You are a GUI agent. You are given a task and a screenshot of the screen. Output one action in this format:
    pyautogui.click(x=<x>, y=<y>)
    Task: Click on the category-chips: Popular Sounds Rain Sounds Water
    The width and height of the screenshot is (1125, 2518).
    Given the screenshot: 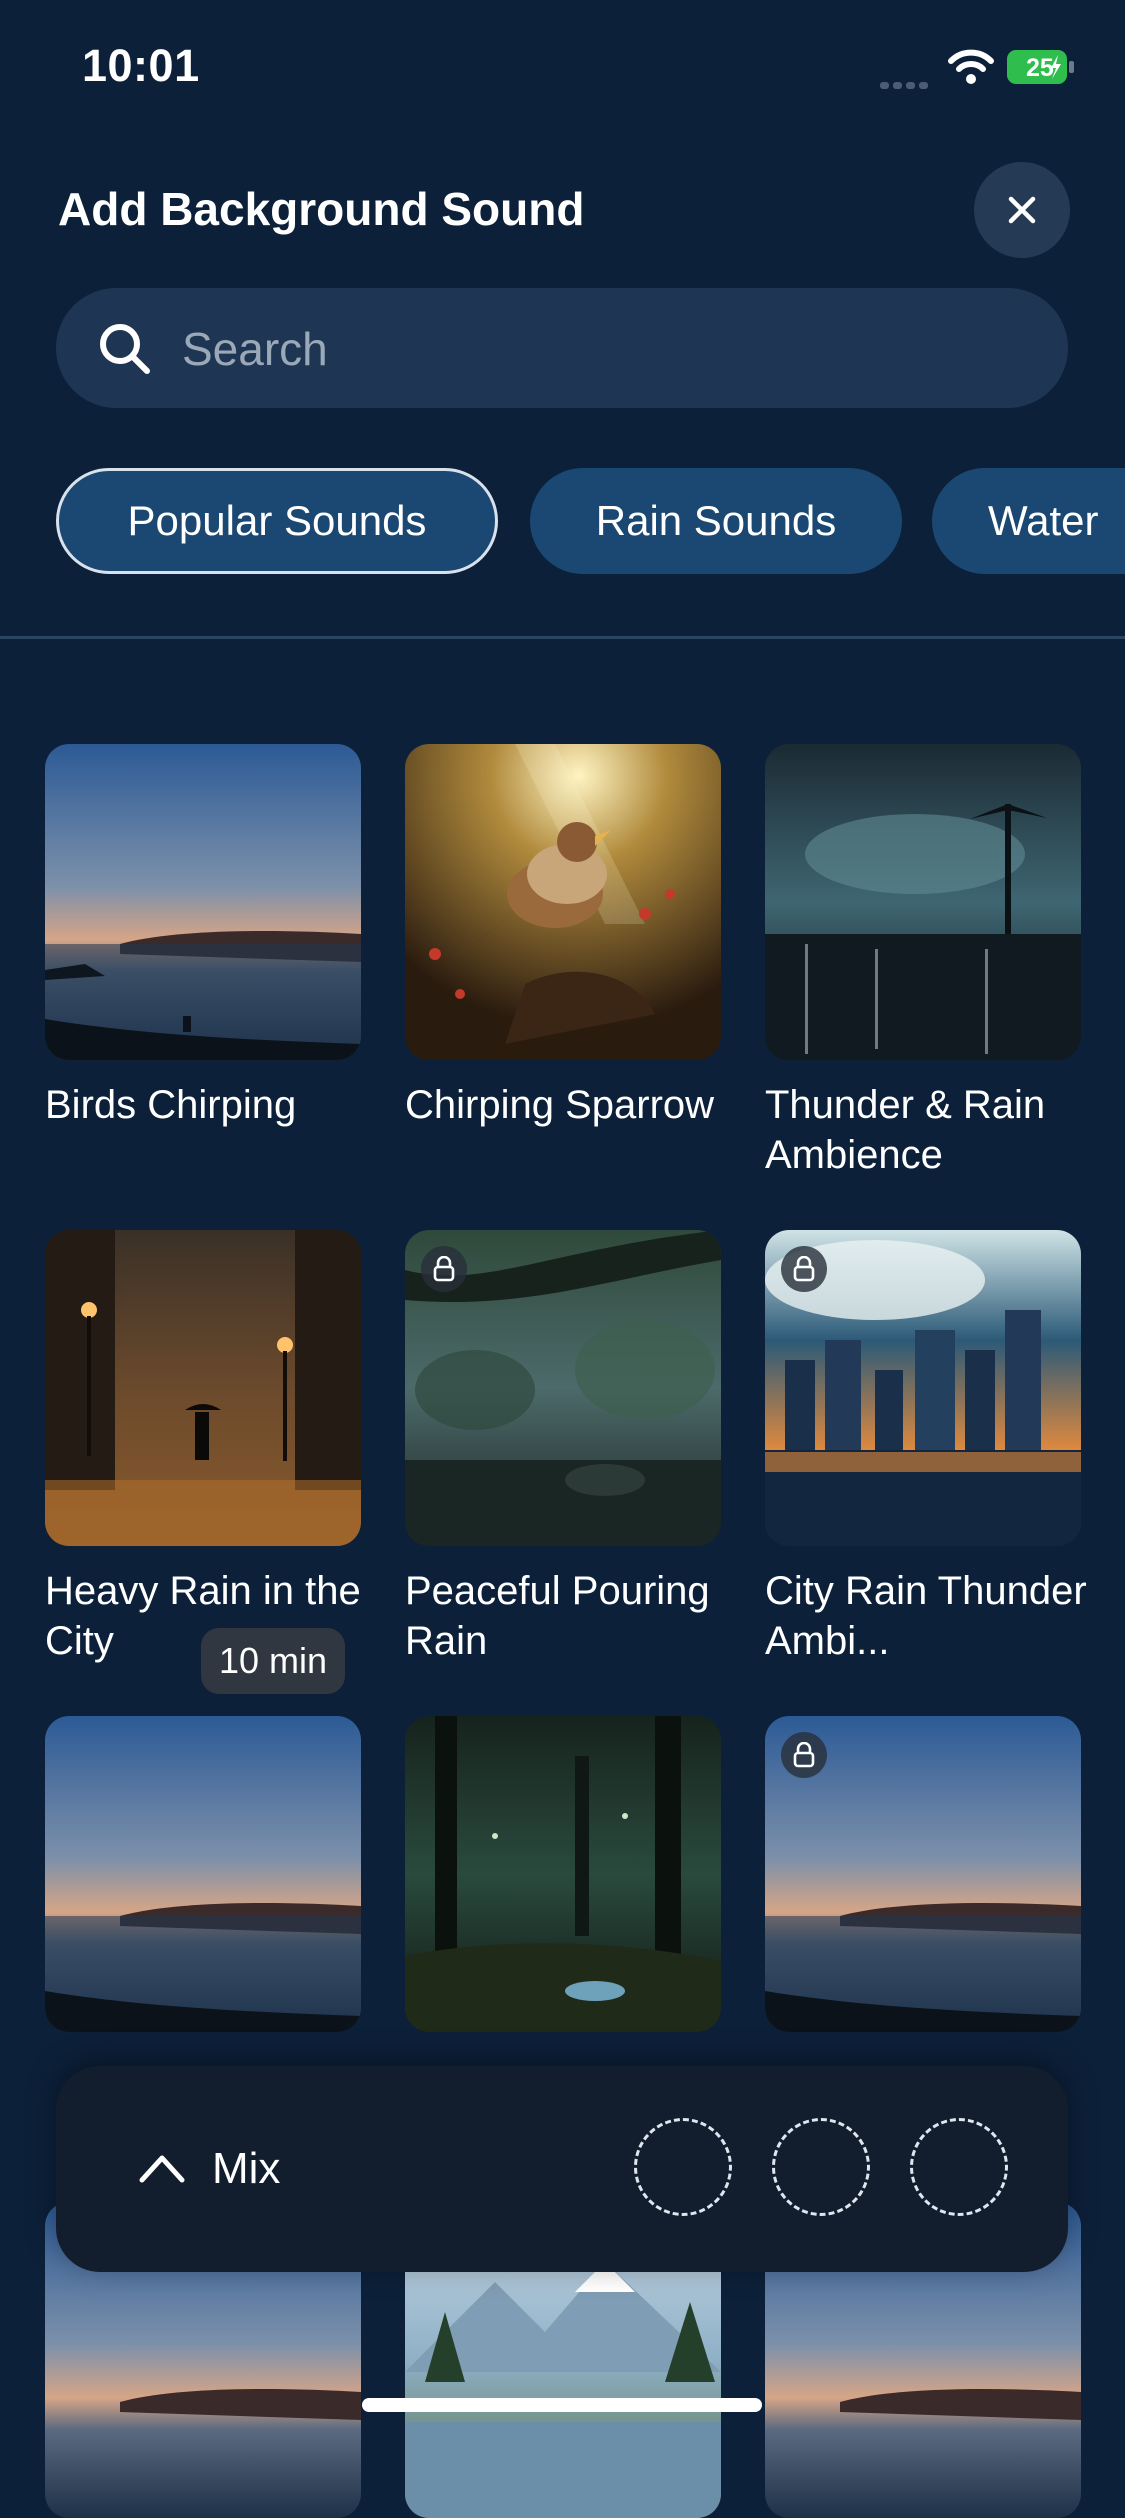 What is the action you would take?
    pyautogui.click(x=590, y=523)
    